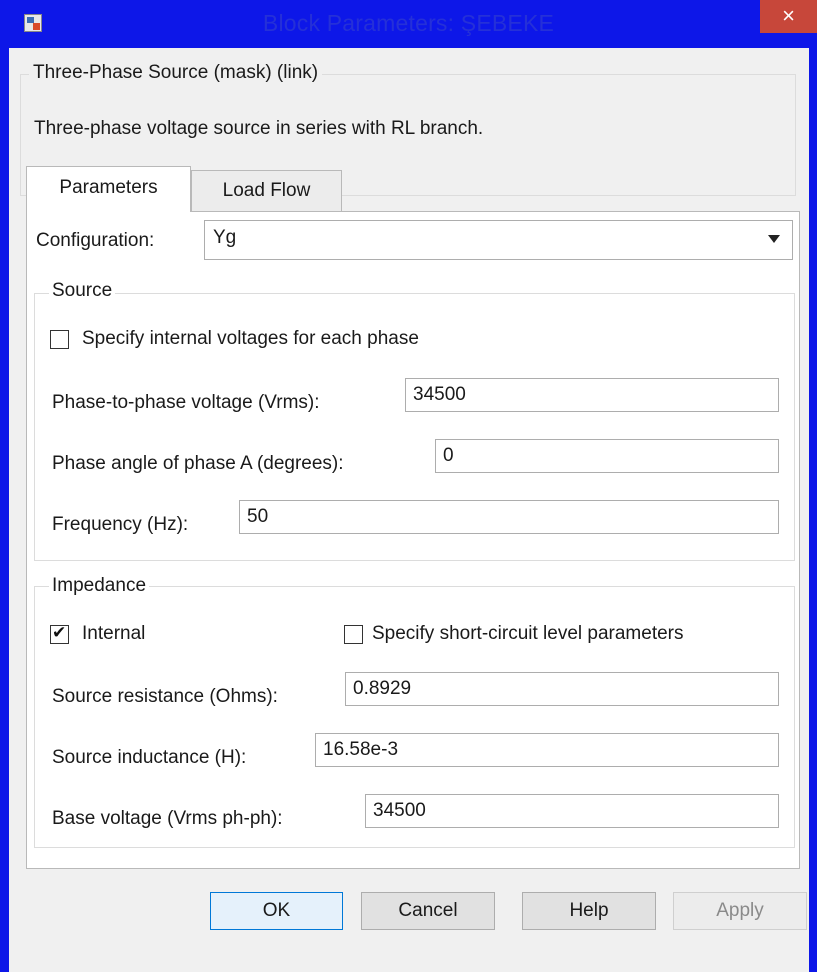 This screenshot has height=972, width=817. I want to click on short-circuit-level-checkbox, so click(353, 634).